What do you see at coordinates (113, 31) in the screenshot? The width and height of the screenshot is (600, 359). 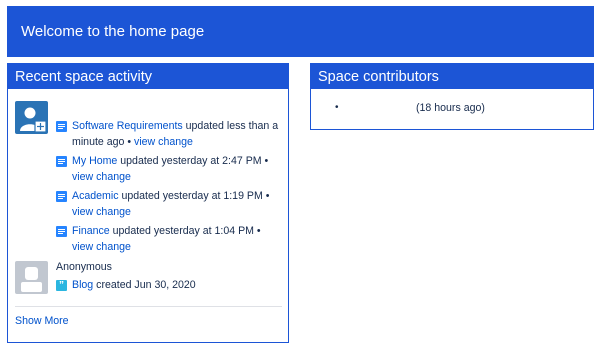 I see `welcome-title: Welcome to the home page` at bounding box center [113, 31].